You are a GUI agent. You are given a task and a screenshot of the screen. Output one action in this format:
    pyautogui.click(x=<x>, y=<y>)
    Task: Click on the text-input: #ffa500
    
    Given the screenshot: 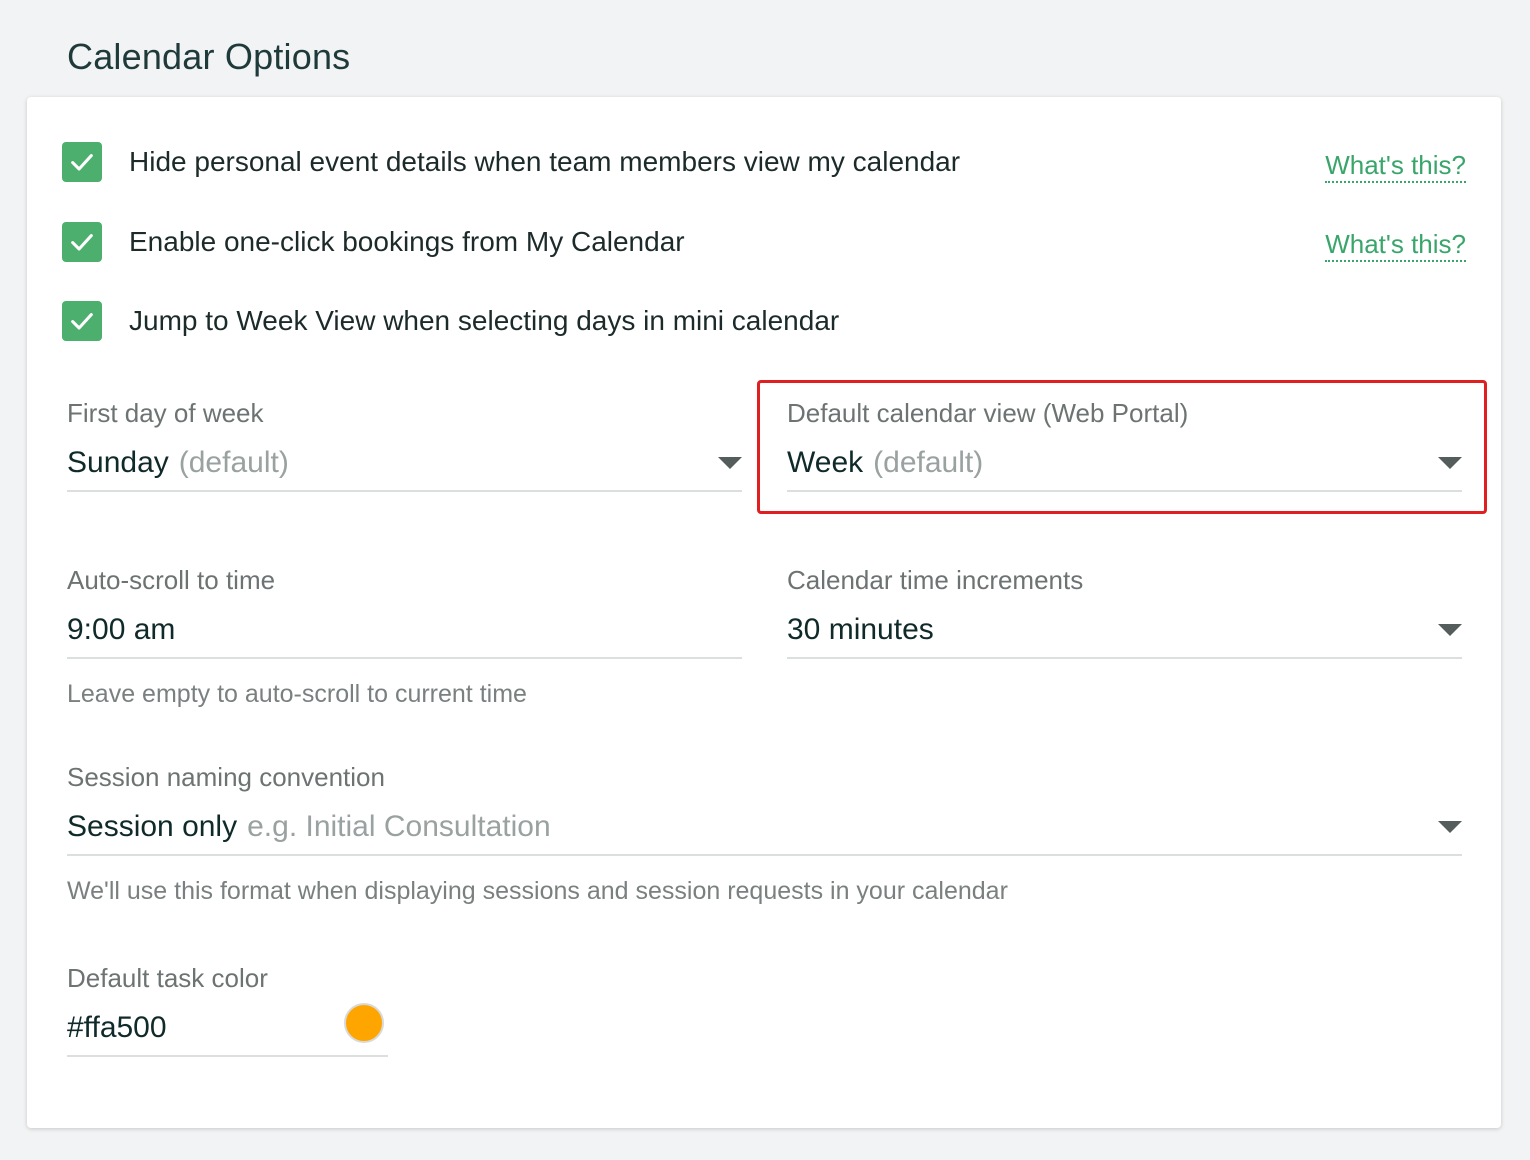 What is the action you would take?
    pyautogui.click(x=227, y=1030)
    